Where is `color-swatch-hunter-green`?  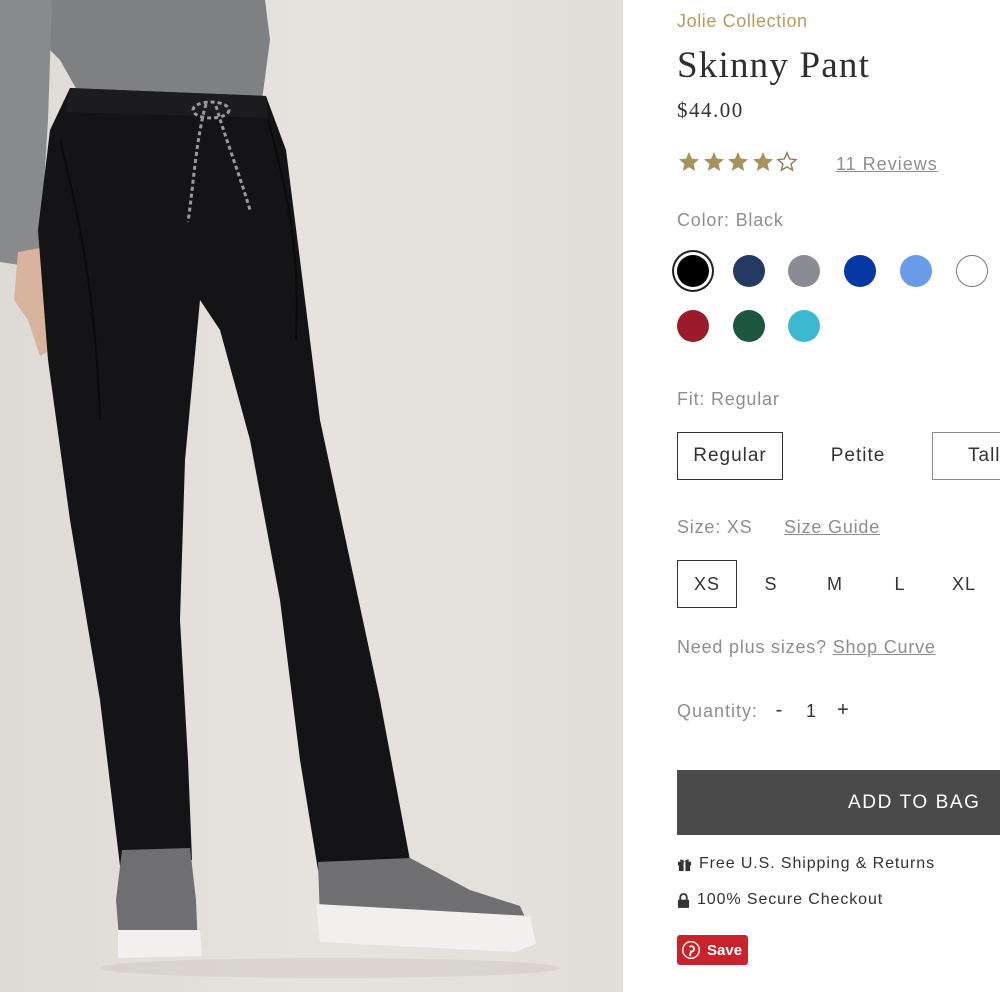 color-swatch-hunter-green is located at coordinates (749, 326).